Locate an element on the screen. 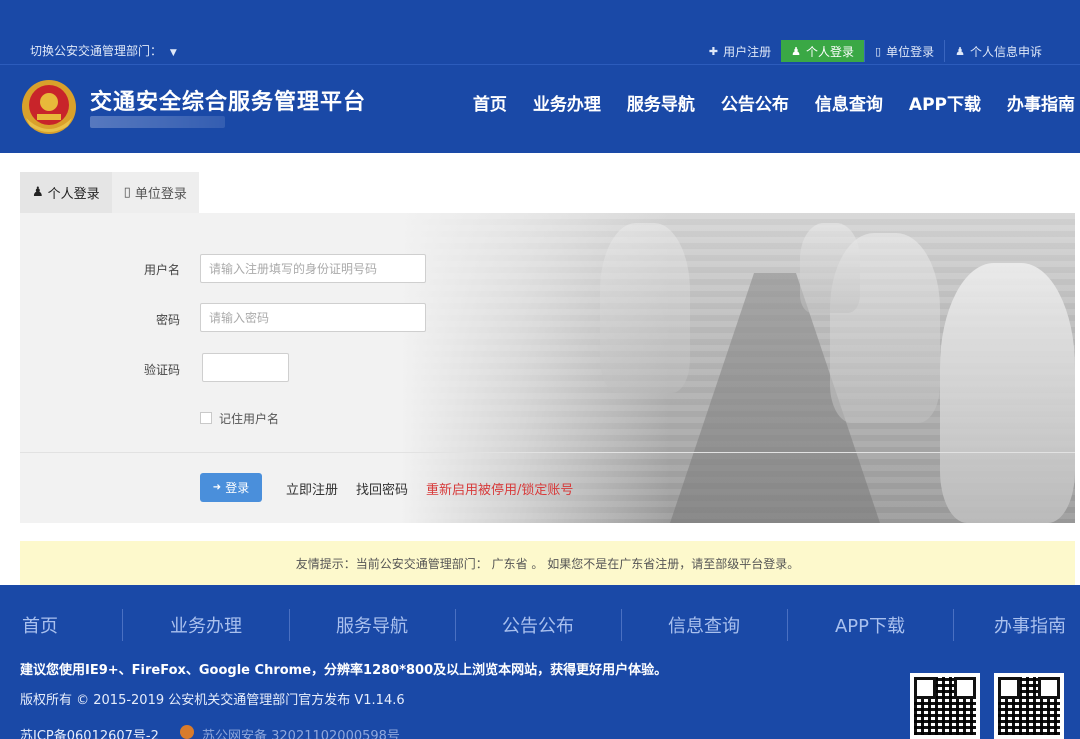  top-links: ✚ 用户注册 ♟ 个人登录 ▯ 单位登录 ♟ 个人信息申诉 is located at coordinates (875, 51).